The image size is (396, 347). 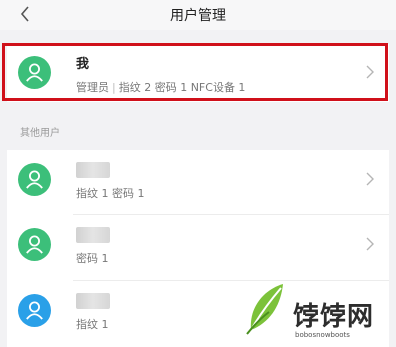 I want to click on page-title: 用户管理, so click(x=198, y=16).